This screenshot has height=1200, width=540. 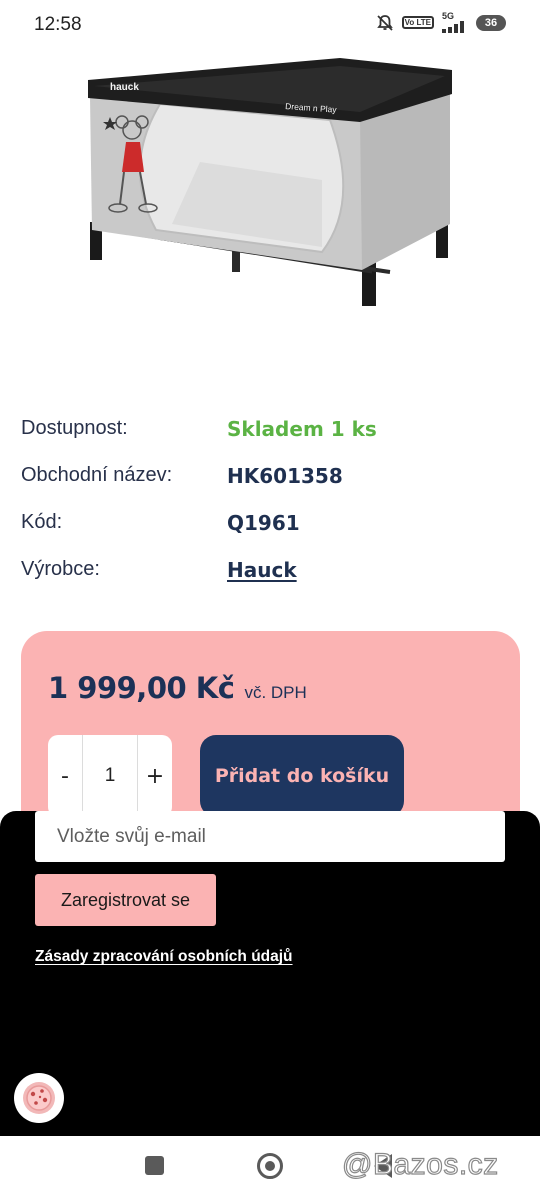 I want to click on battery-icon: 36, so click(x=491, y=22).